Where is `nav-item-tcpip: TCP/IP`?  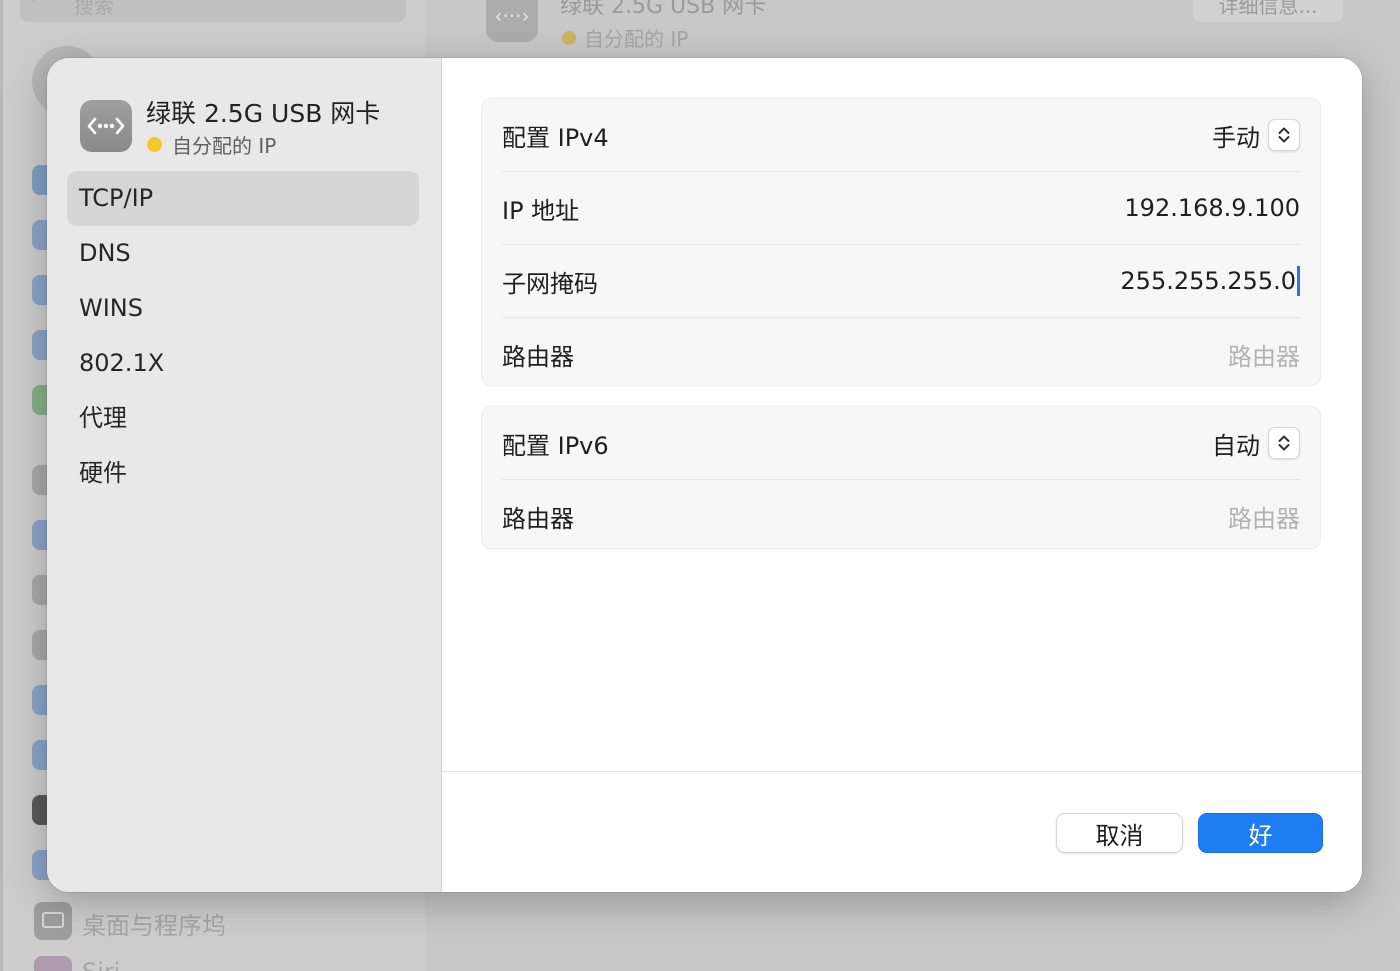 nav-item-tcpip: TCP/IP is located at coordinates (243, 198).